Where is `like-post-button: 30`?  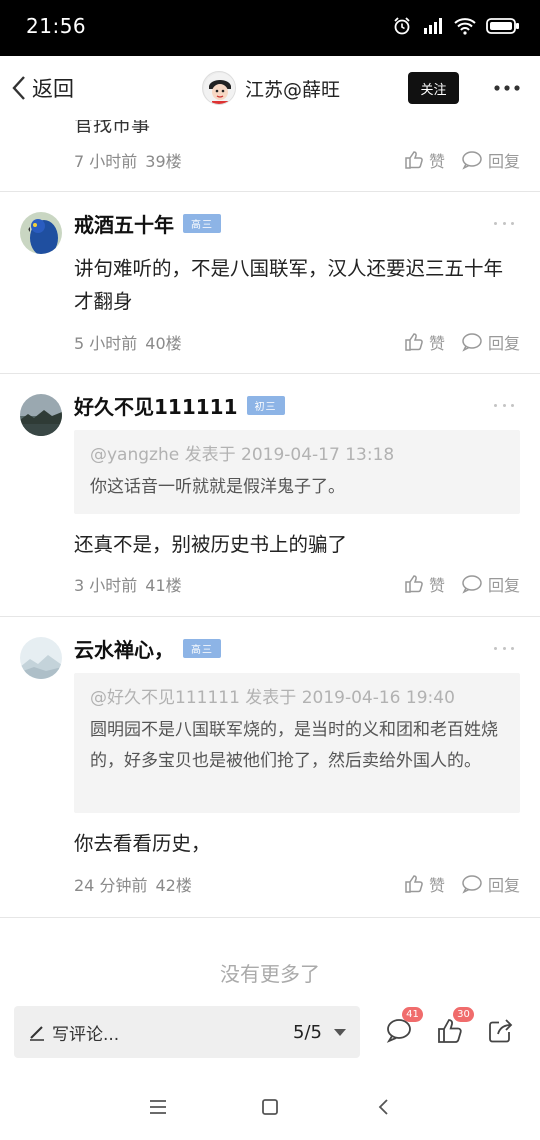
like-post-button: 30 is located at coordinates (453, 1027).